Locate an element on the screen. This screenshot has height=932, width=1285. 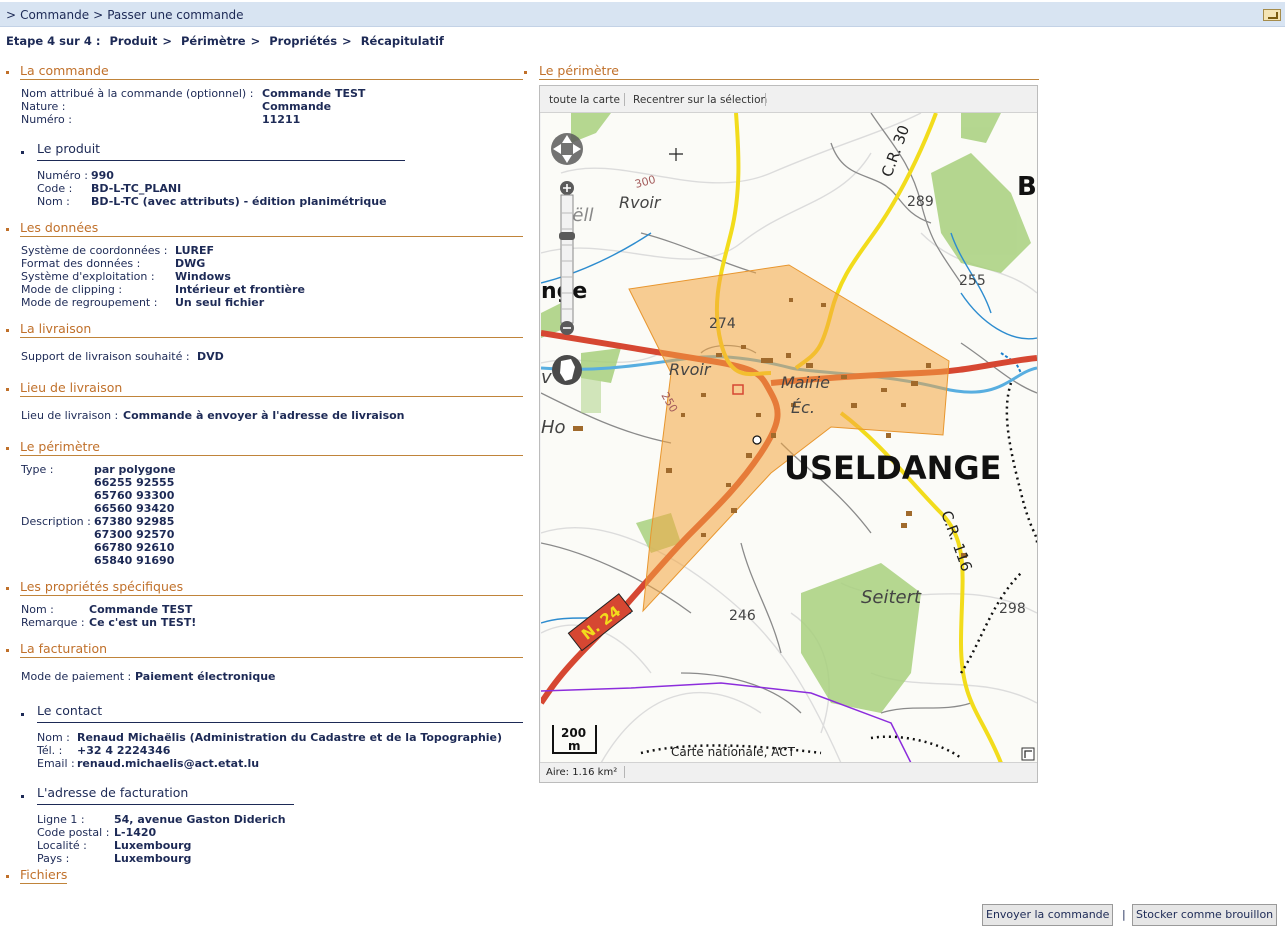
section-title-adresse: L'adresse de facturation is located at coordinates (113, 792).